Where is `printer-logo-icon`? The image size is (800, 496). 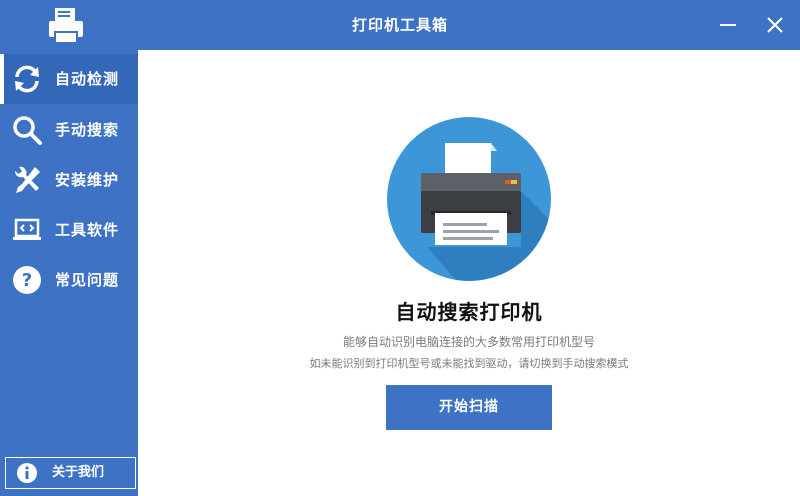 printer-logo-icon is located at coordinates (66, 26).